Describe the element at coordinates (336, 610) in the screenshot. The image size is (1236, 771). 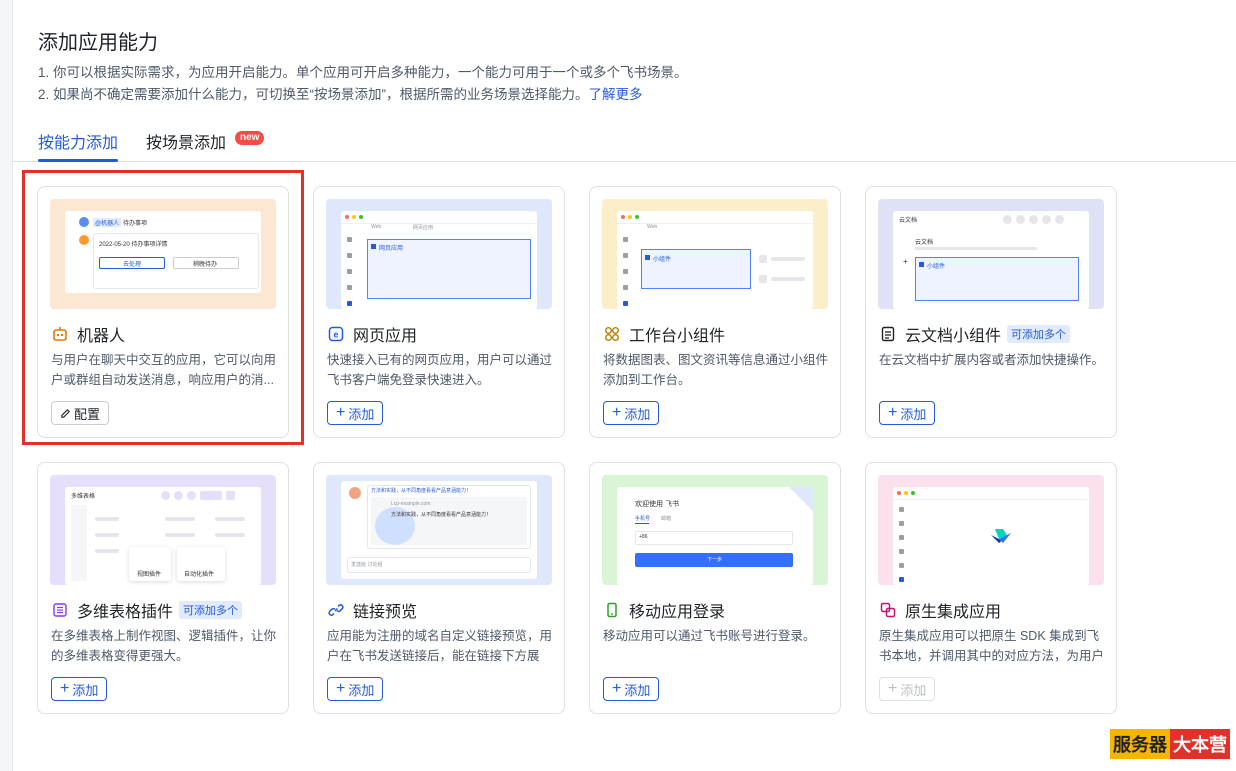
I see `link-icon` at that location.